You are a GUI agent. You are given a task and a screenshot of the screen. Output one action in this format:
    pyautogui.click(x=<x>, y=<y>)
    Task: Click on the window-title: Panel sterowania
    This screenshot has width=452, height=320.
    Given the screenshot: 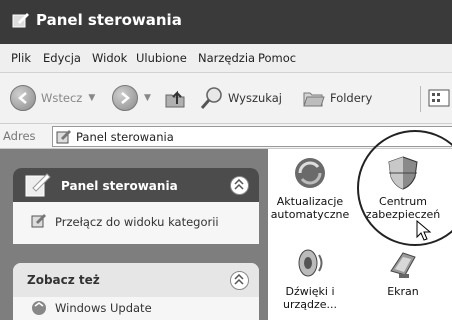 What is the action you would take?
    pyautogui.click(x=109, y=20)
    